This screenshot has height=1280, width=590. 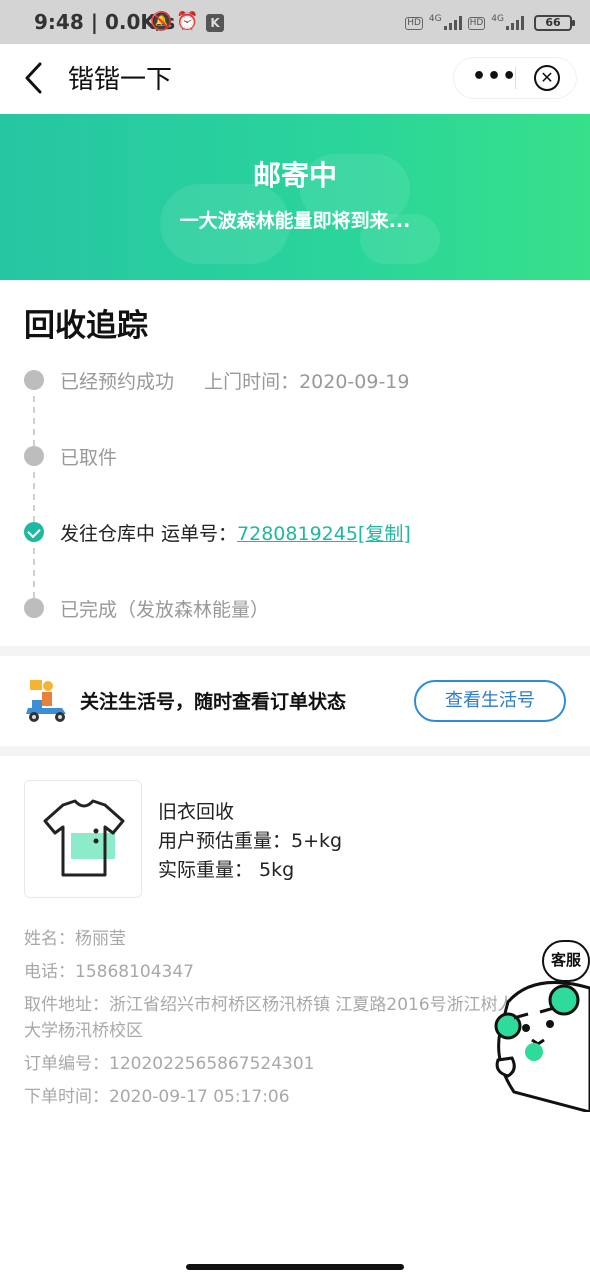 I want to click on close-icon: ✕, so click(x=547, y=78).